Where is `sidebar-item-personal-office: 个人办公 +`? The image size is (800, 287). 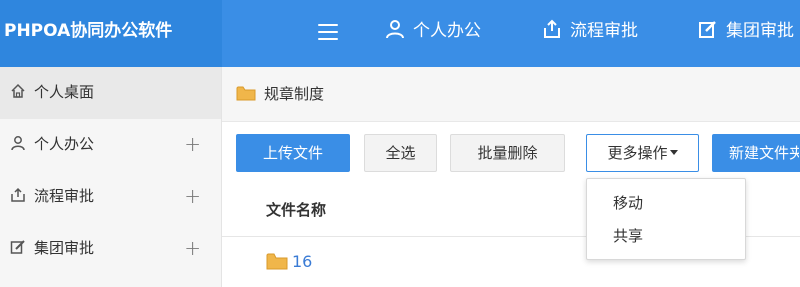
sidebar-item-personal-office: 个人办公 + is located at coordinates (110, 145).